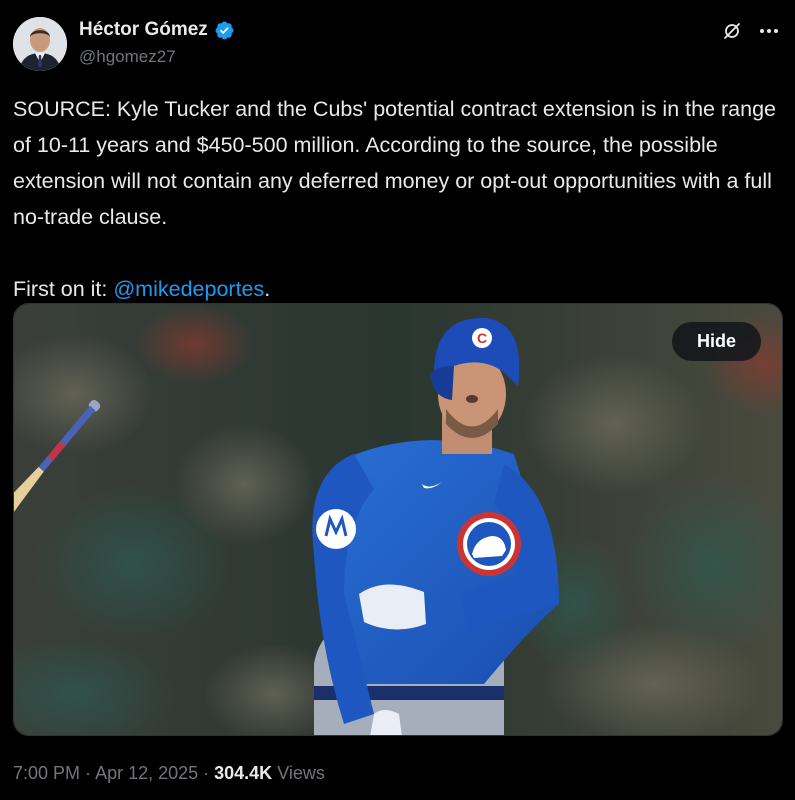 Image resolution: width=795 pixels, height=800 pixels. I want to click on tweet-text-suffix: ., so click(267, 289).